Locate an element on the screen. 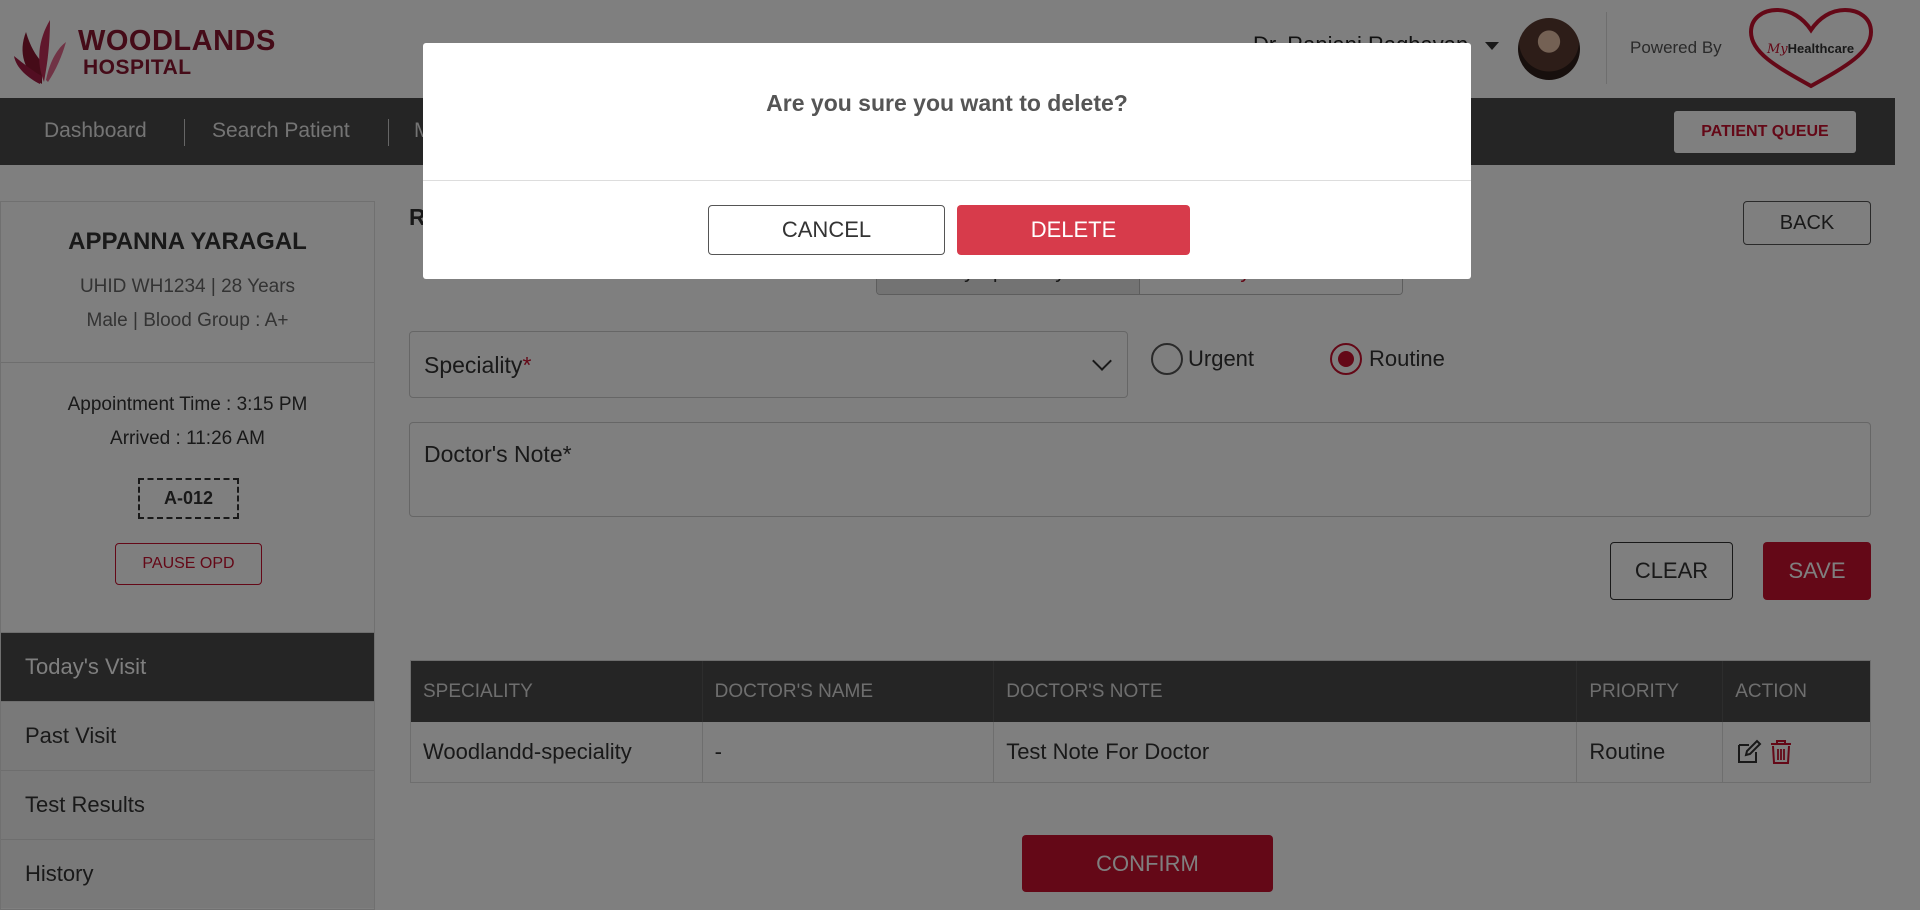  dialog-divider is located at coordinates (947, 180).